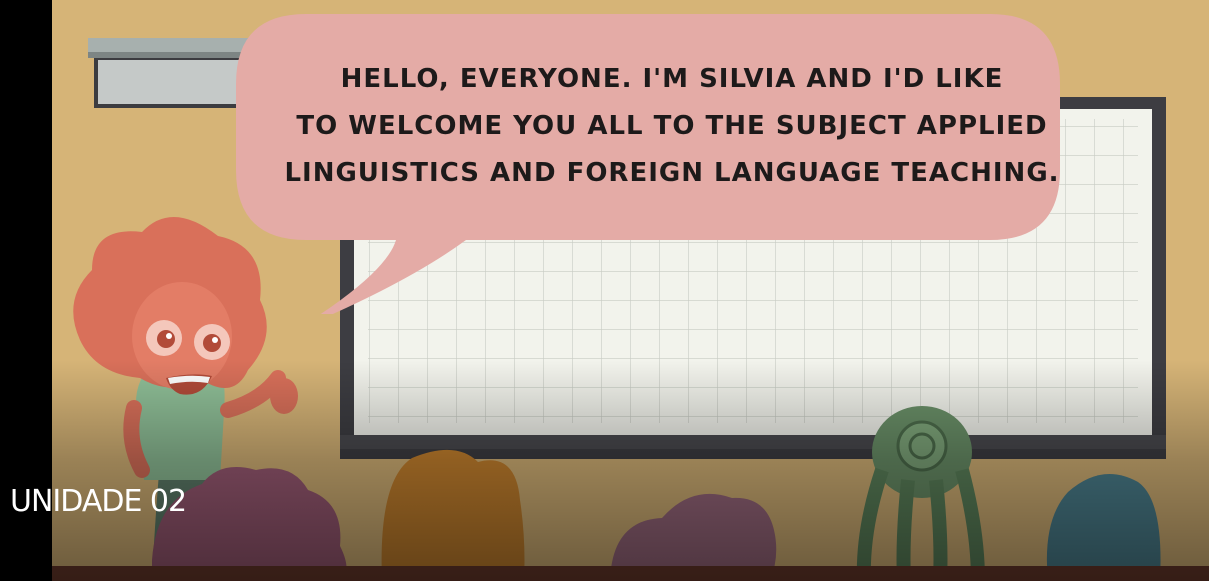  What do you see at coordinates (453, 515) in the screenshot?
I see `student-orange-hair` at bounding box center [453, 515].